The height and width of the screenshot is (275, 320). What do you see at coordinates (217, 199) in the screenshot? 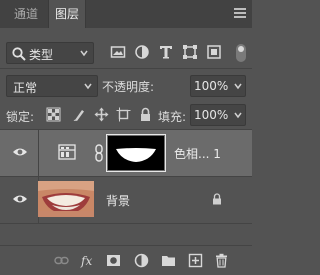
I see `lock-icon` at bounding box center [217, 199].